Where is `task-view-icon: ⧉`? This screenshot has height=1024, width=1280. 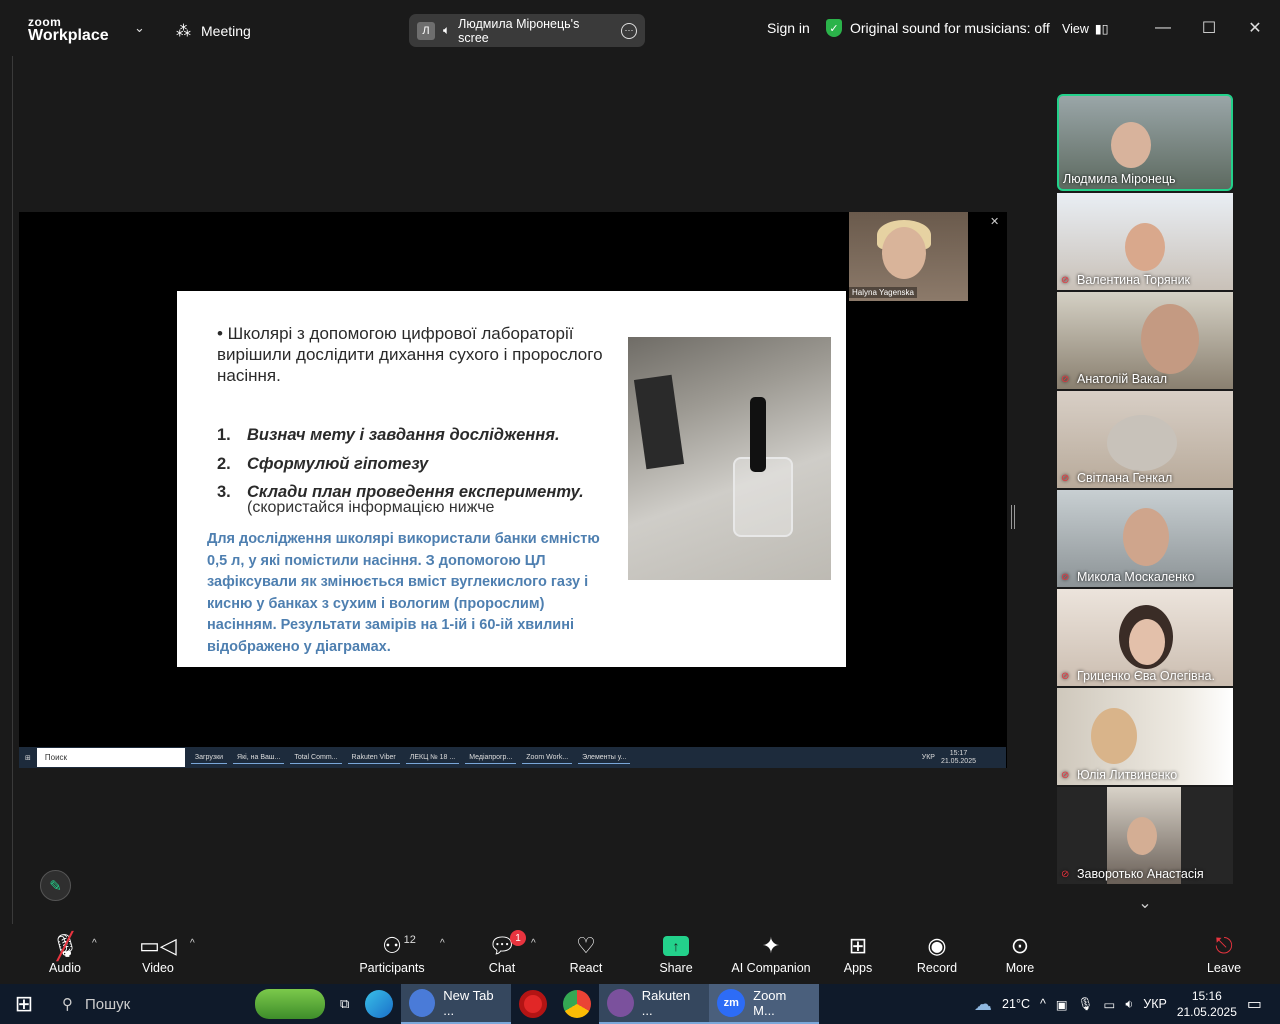 task-view-icon: ⧉ is located at coordinates (344, 1004).